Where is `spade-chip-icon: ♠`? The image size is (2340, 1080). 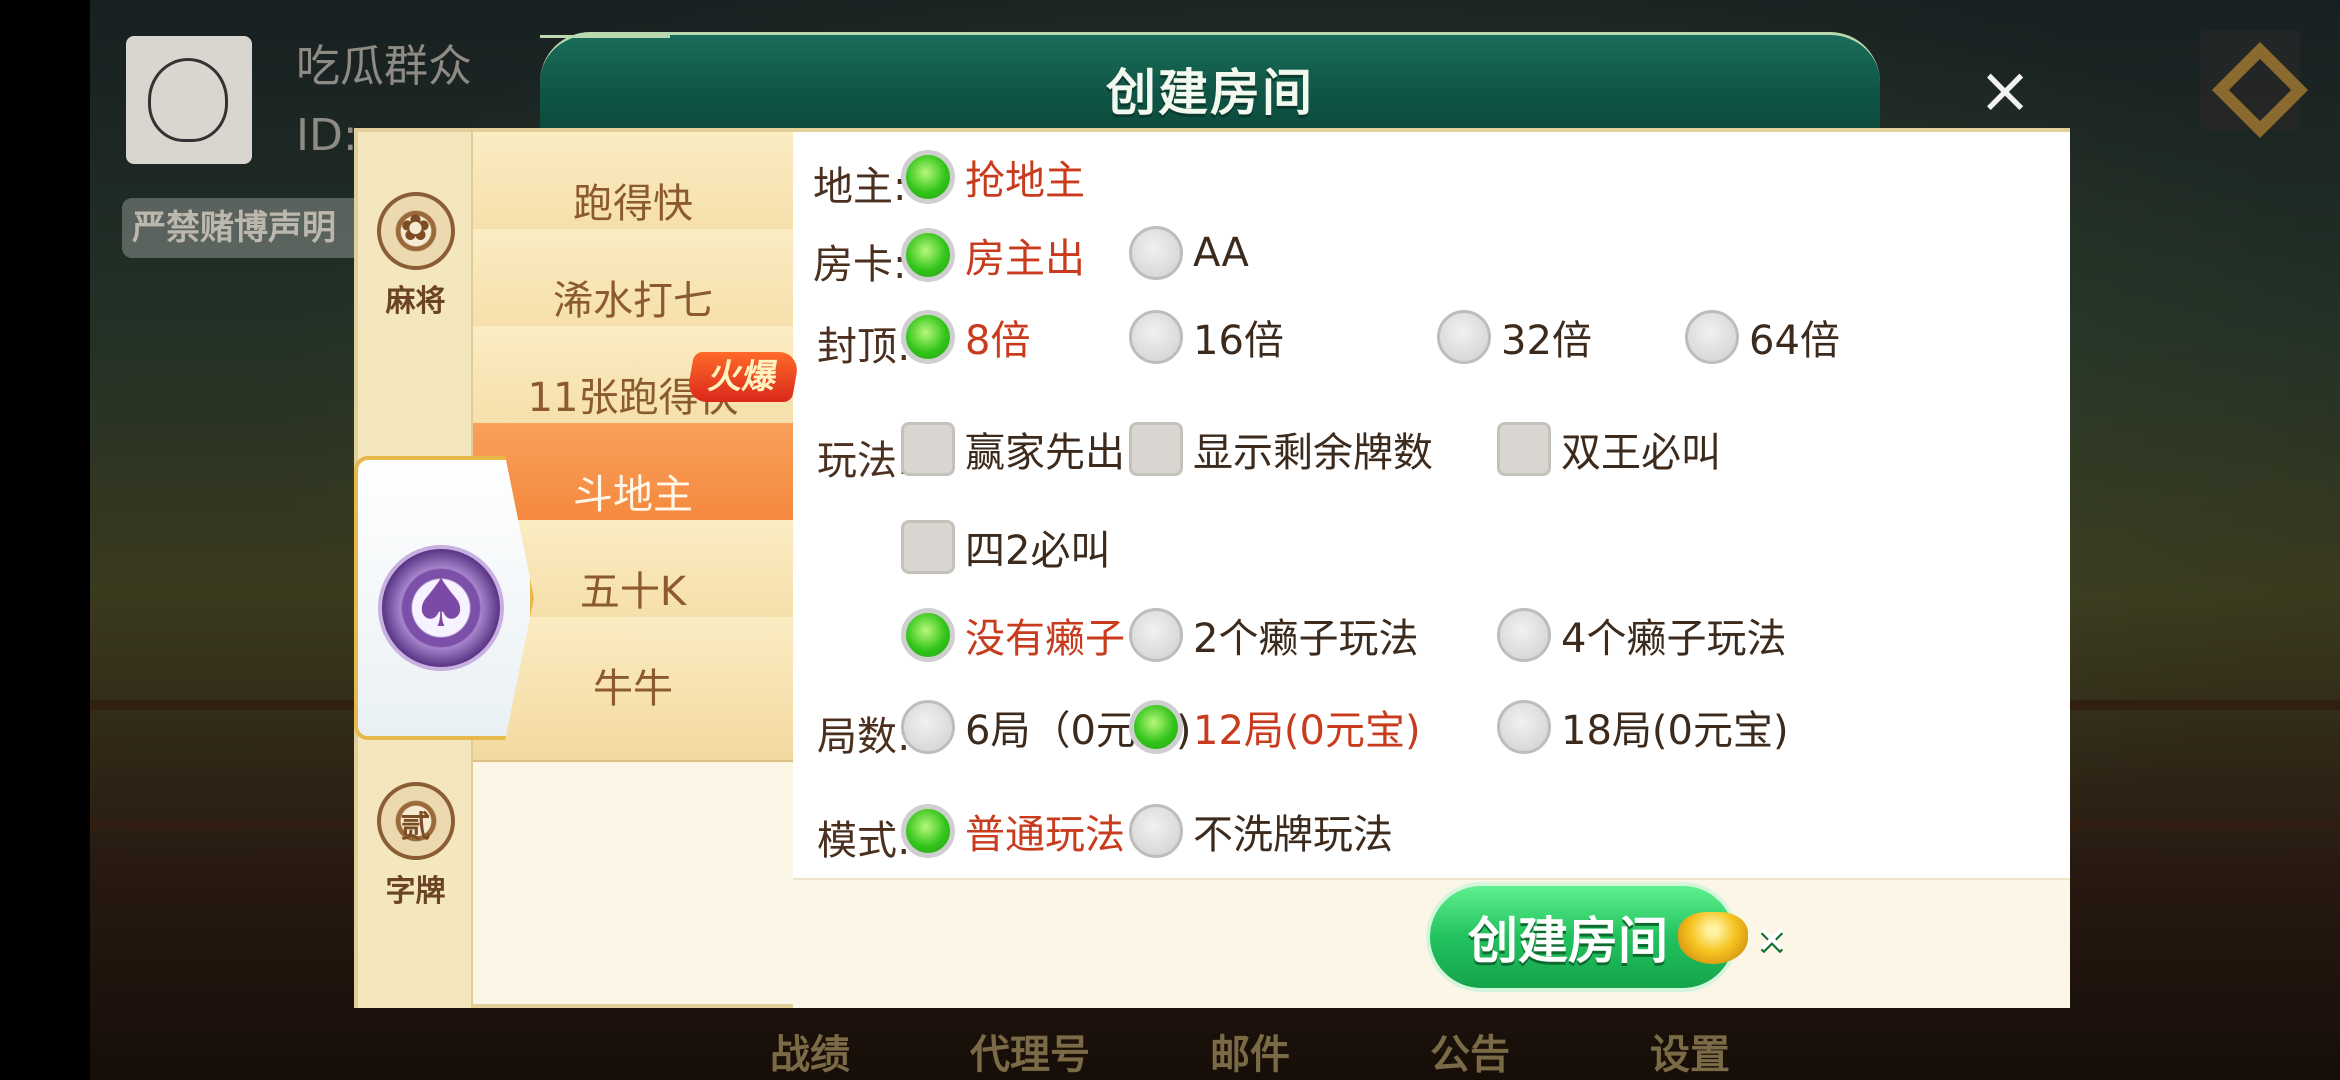 spade-chip-icon: ♠ is located at coordinates (441, 608).